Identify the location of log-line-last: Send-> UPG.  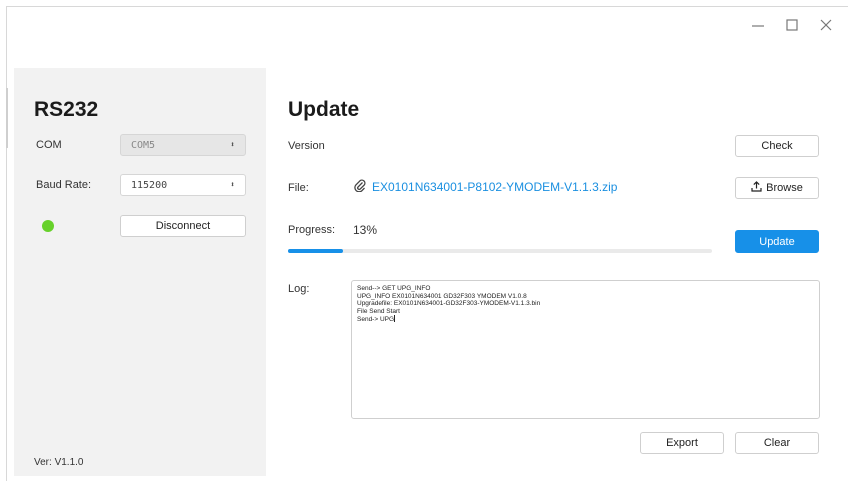
(585, 319).